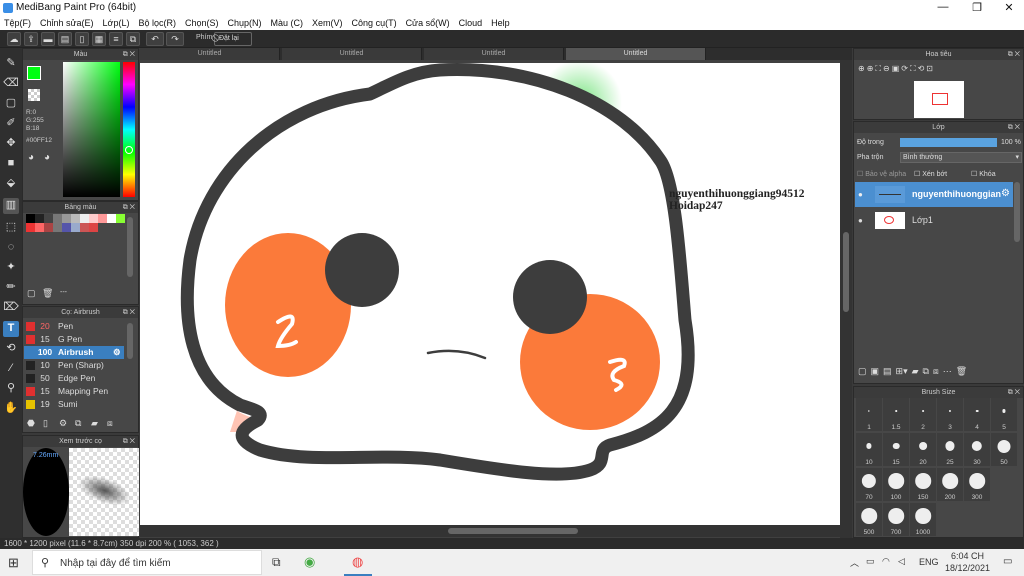 This screenshot has width=1024, height=576. Describe the element at coordinates (276, 562) in the screenshot. I see `task-view-icon: ⧉` at that location.